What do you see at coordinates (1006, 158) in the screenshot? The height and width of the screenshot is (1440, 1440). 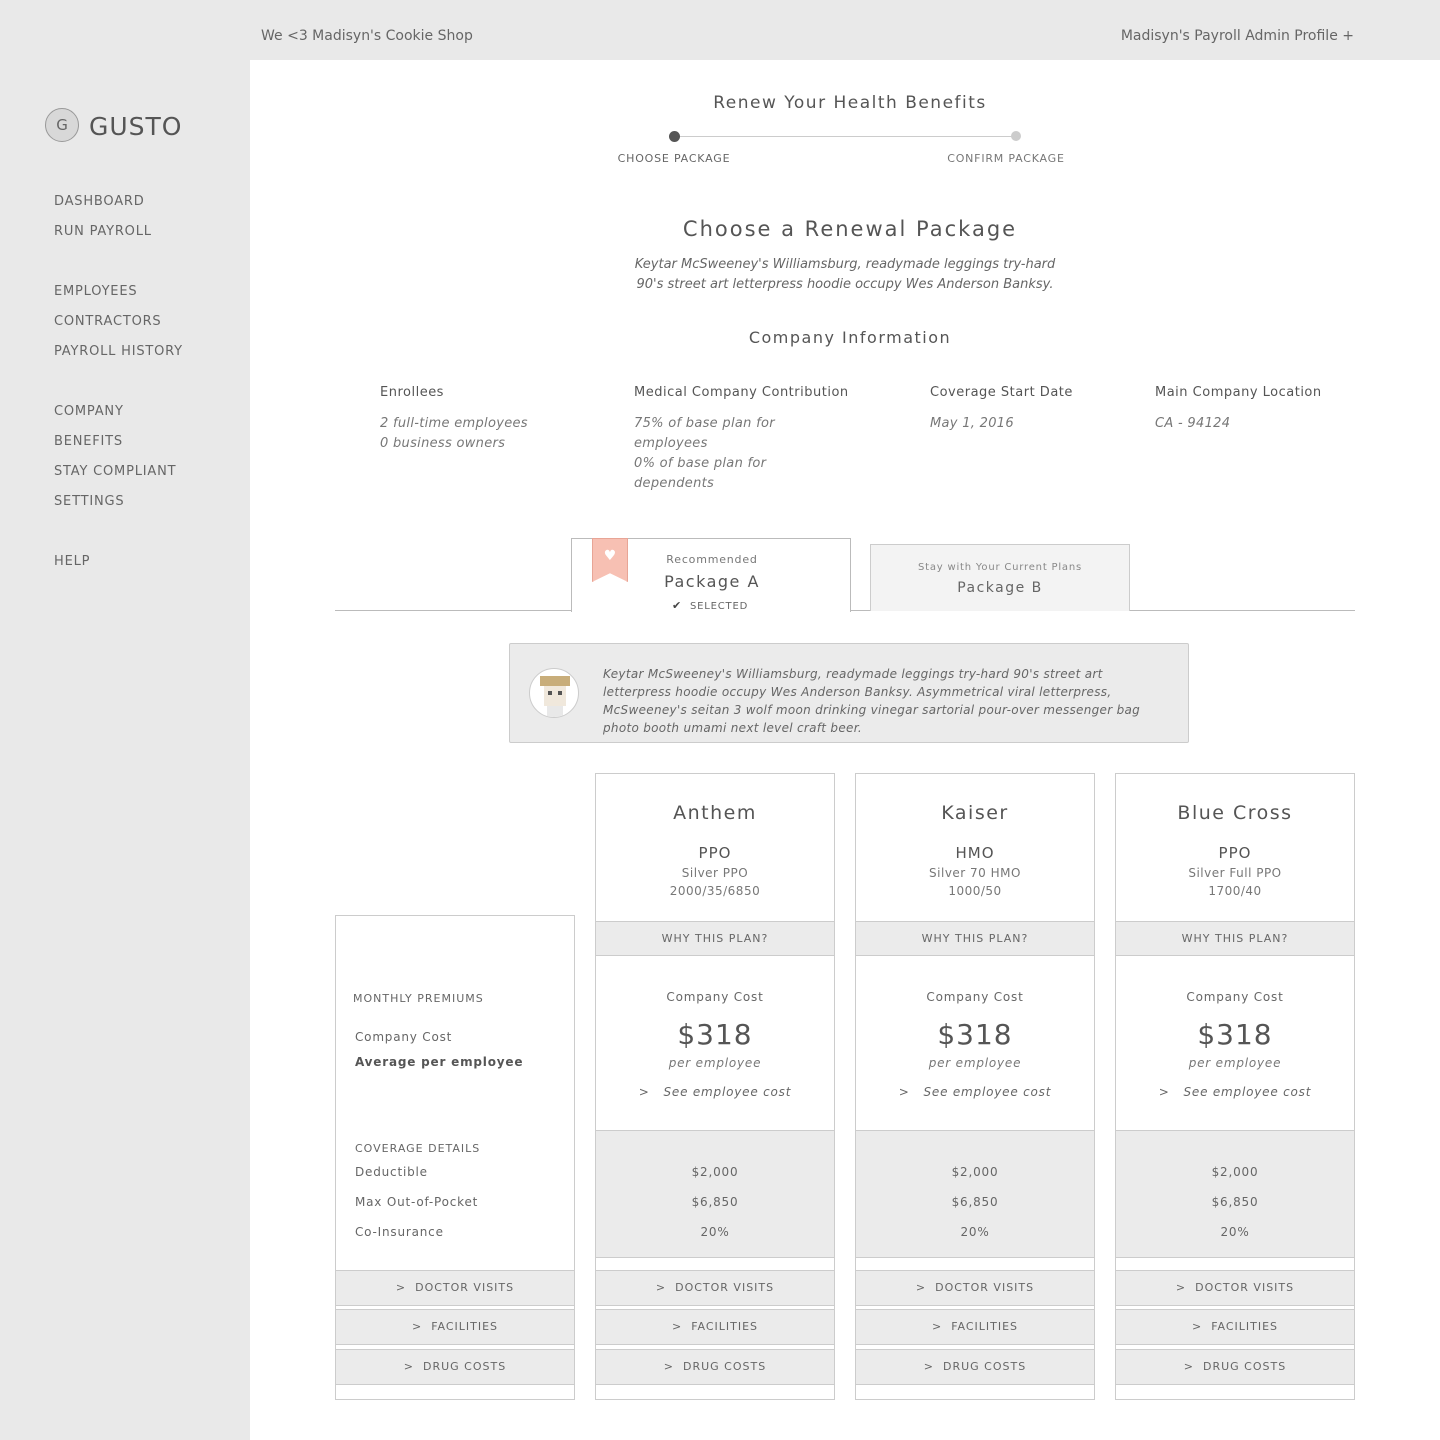 I see `step-confirm-label: CONFIRM PACKAGE` at bounding box center [1006, 158].